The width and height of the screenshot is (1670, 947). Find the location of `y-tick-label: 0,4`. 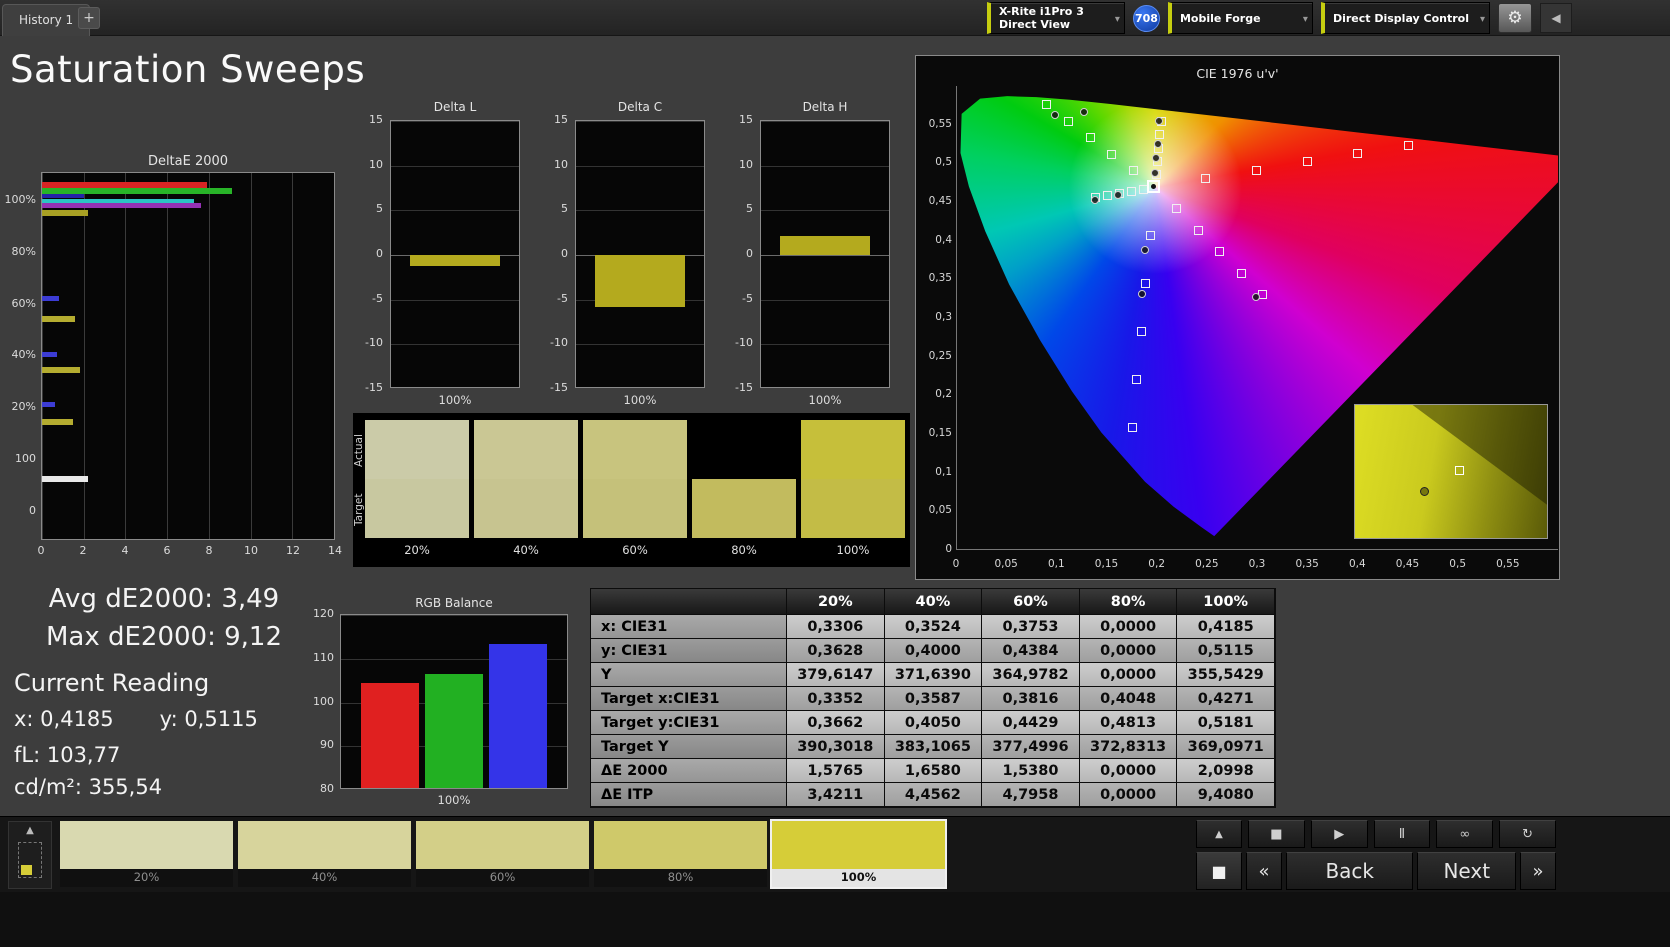

y-tick-label: 0,4 is located at coordinates (943, 239).